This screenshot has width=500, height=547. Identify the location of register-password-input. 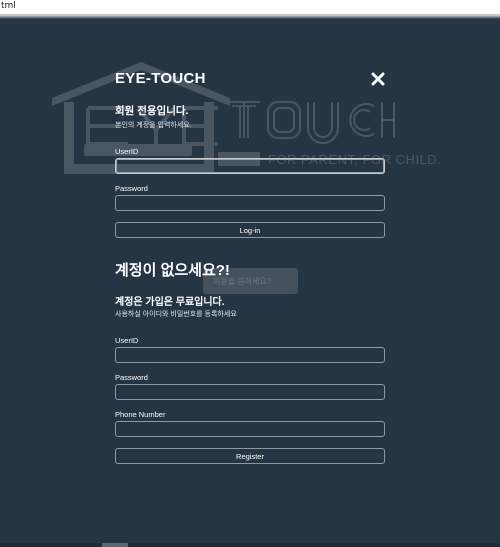
(250, 392).